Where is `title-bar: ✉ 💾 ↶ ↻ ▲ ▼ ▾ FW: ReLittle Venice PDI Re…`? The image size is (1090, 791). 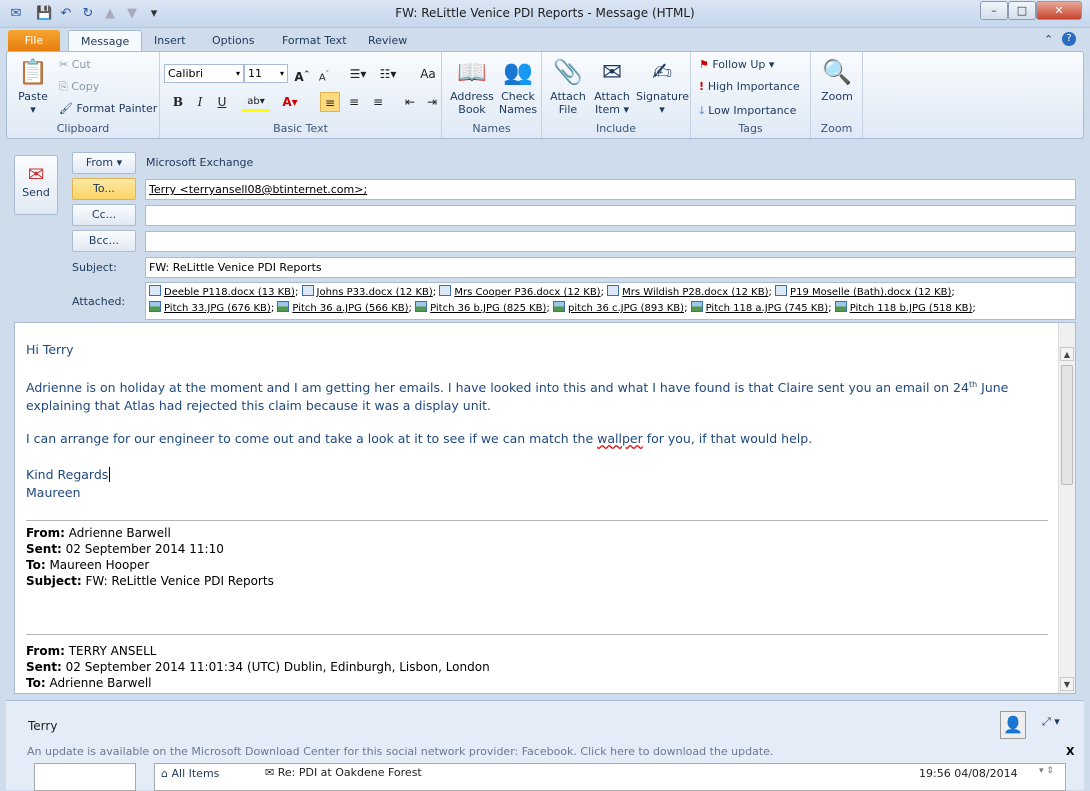 title-bar: ✉ 💾 ↶ ↻ ▲ ▼ ▾ FW: ReLittle Venice PDI Re… is located at coordinates (545, 14).